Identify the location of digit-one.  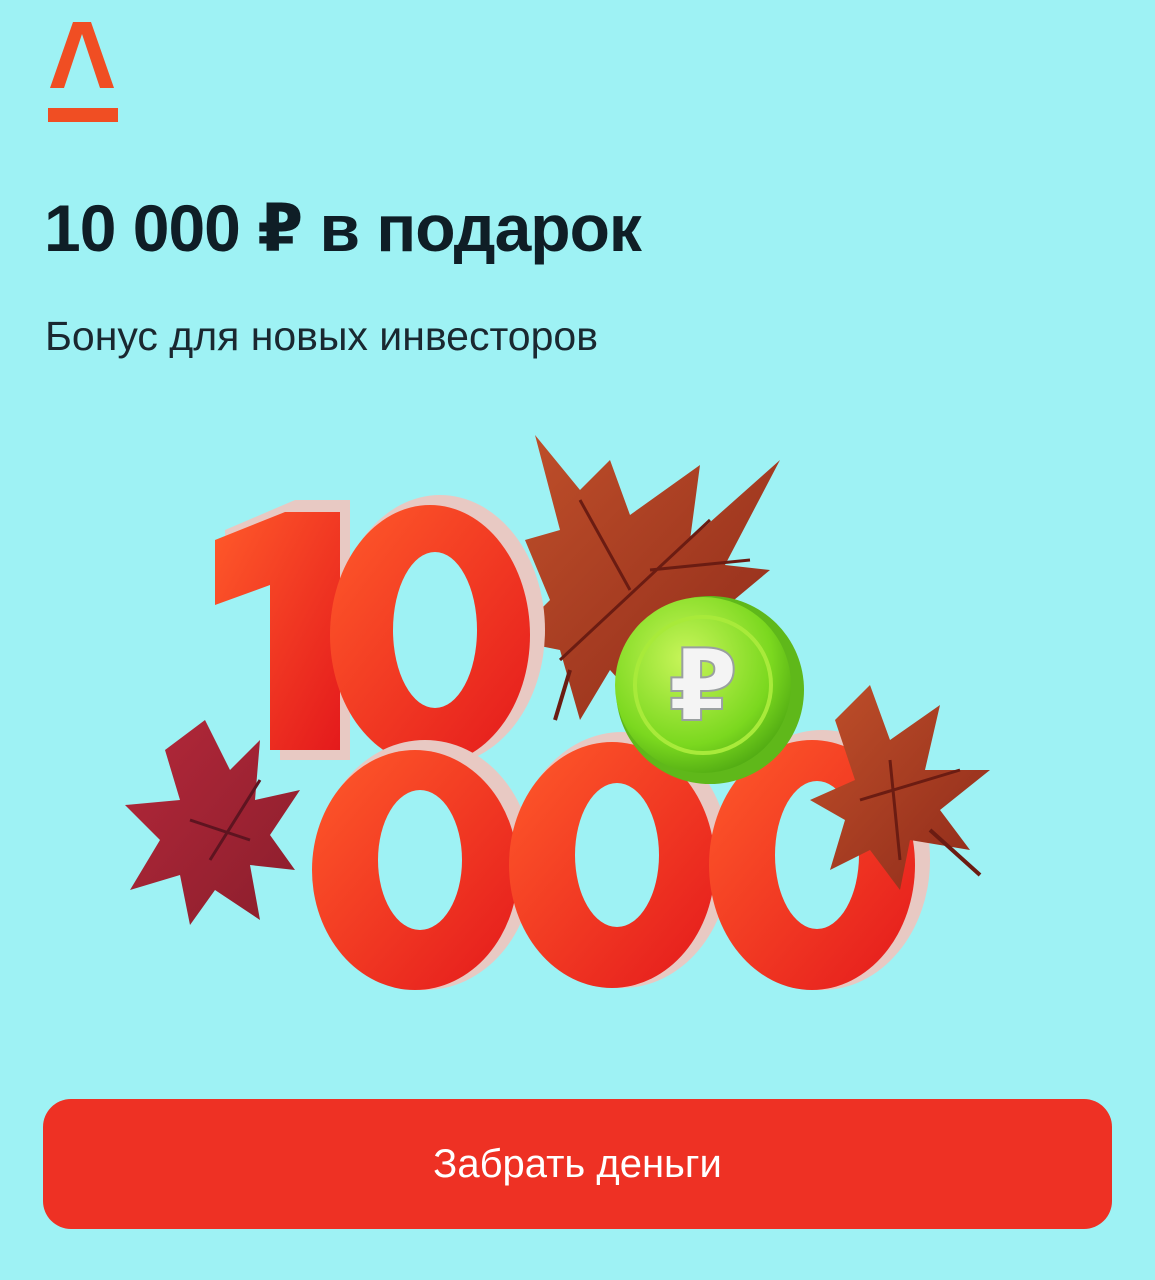
(282, 630).